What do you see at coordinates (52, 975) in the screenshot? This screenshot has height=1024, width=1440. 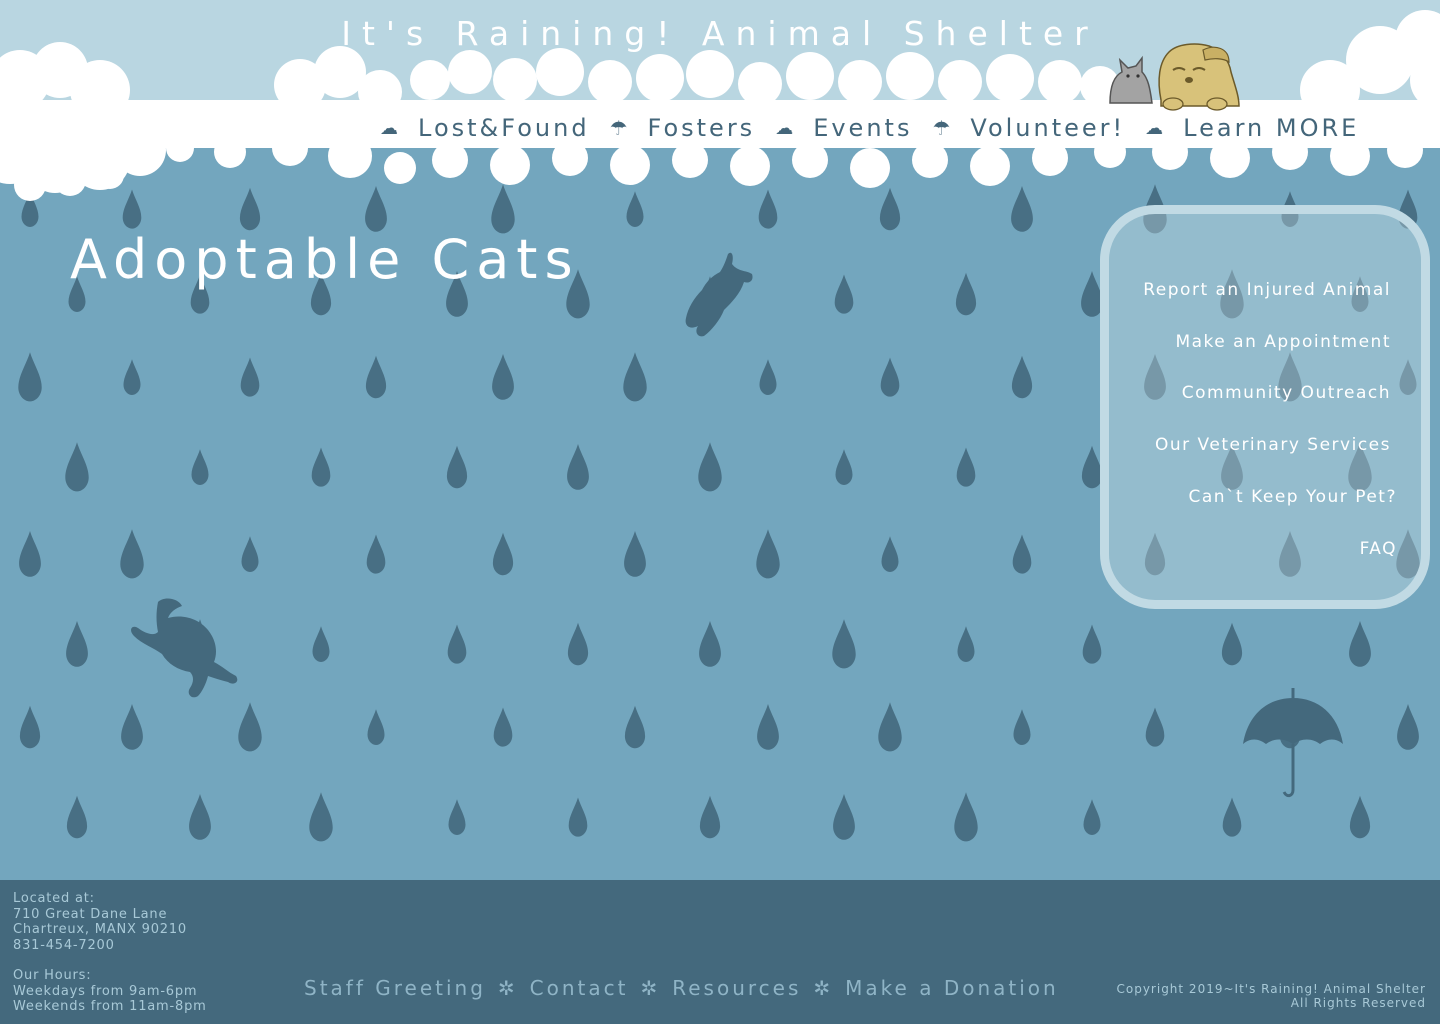 I see `hours-label: Our Hours:` at bounding box center [52, 975].